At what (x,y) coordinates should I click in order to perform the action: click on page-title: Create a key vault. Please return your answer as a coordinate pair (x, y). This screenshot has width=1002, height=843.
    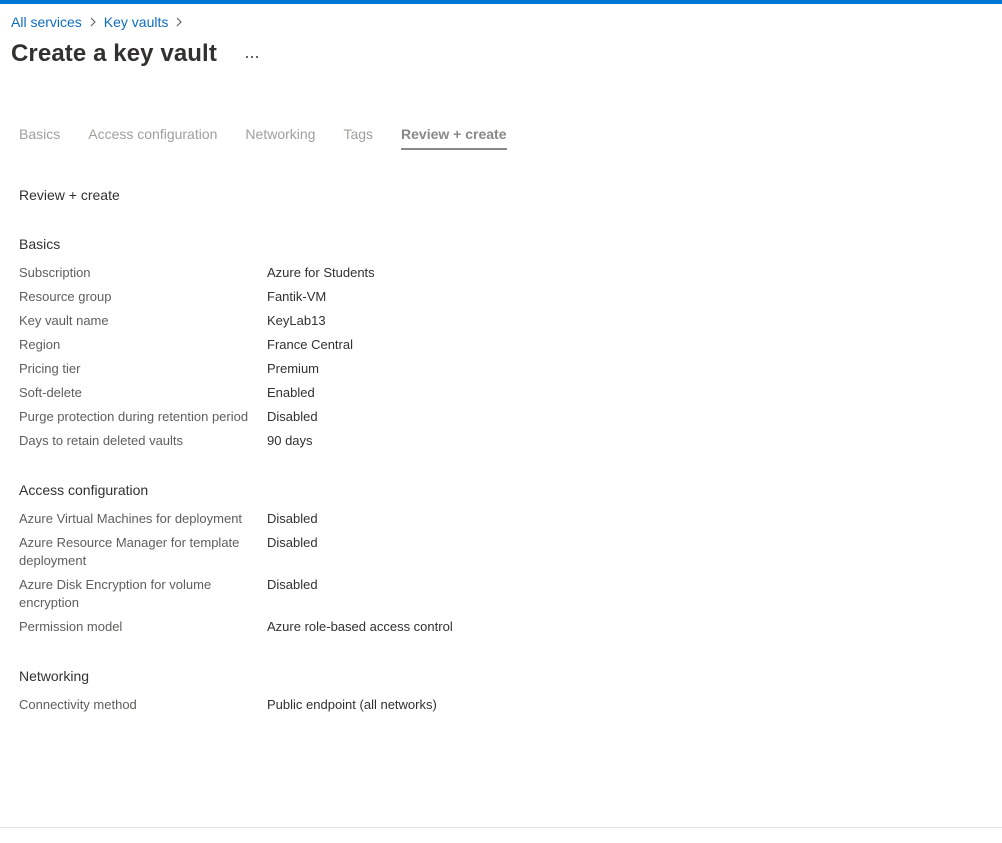
    Looking at the image, I should click on (114, 53).